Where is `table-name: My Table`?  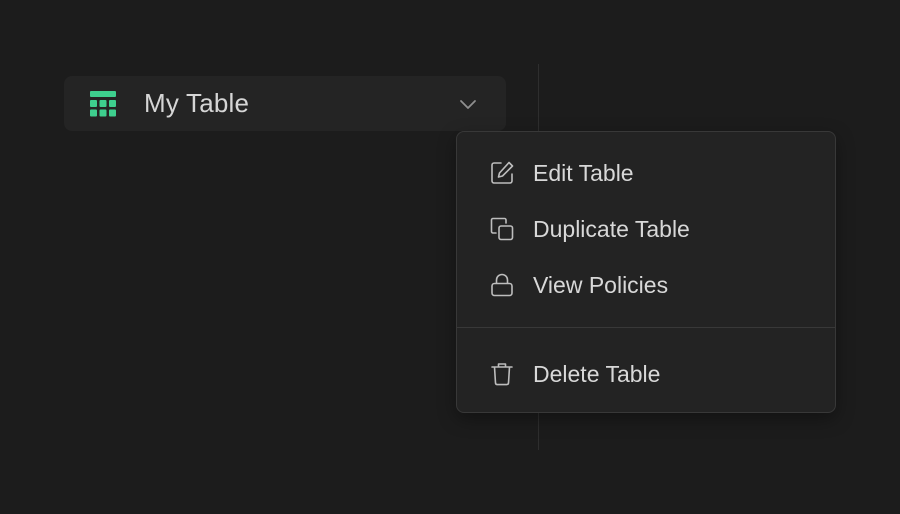 table-name: My Table is located at coordinates (197, 103).